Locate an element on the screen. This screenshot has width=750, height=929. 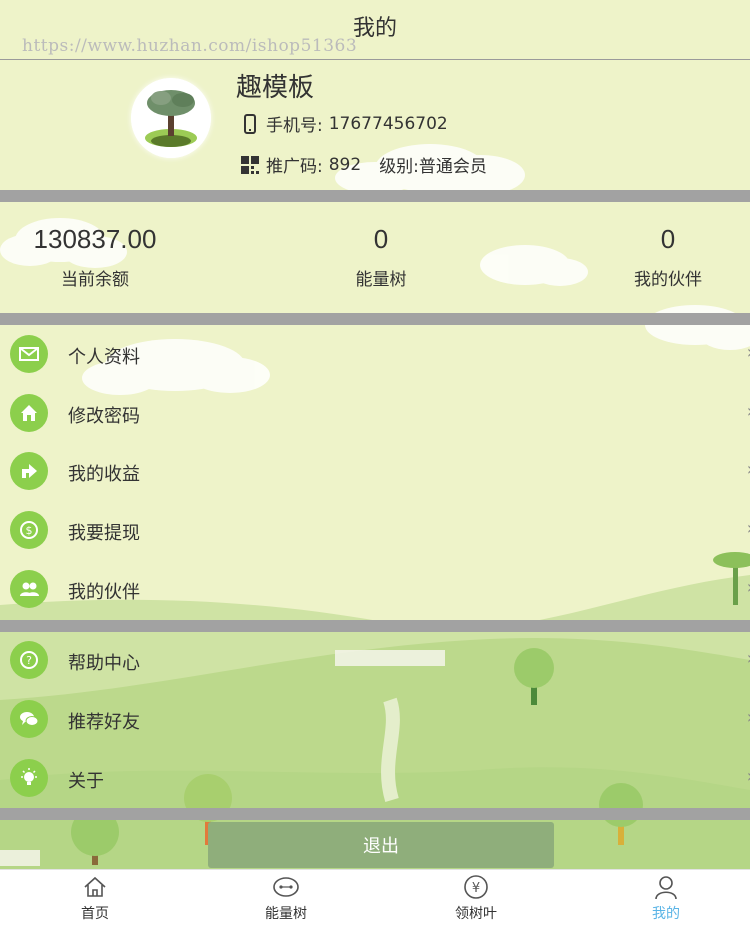
mail-icon is located at coordinates (29, 354).